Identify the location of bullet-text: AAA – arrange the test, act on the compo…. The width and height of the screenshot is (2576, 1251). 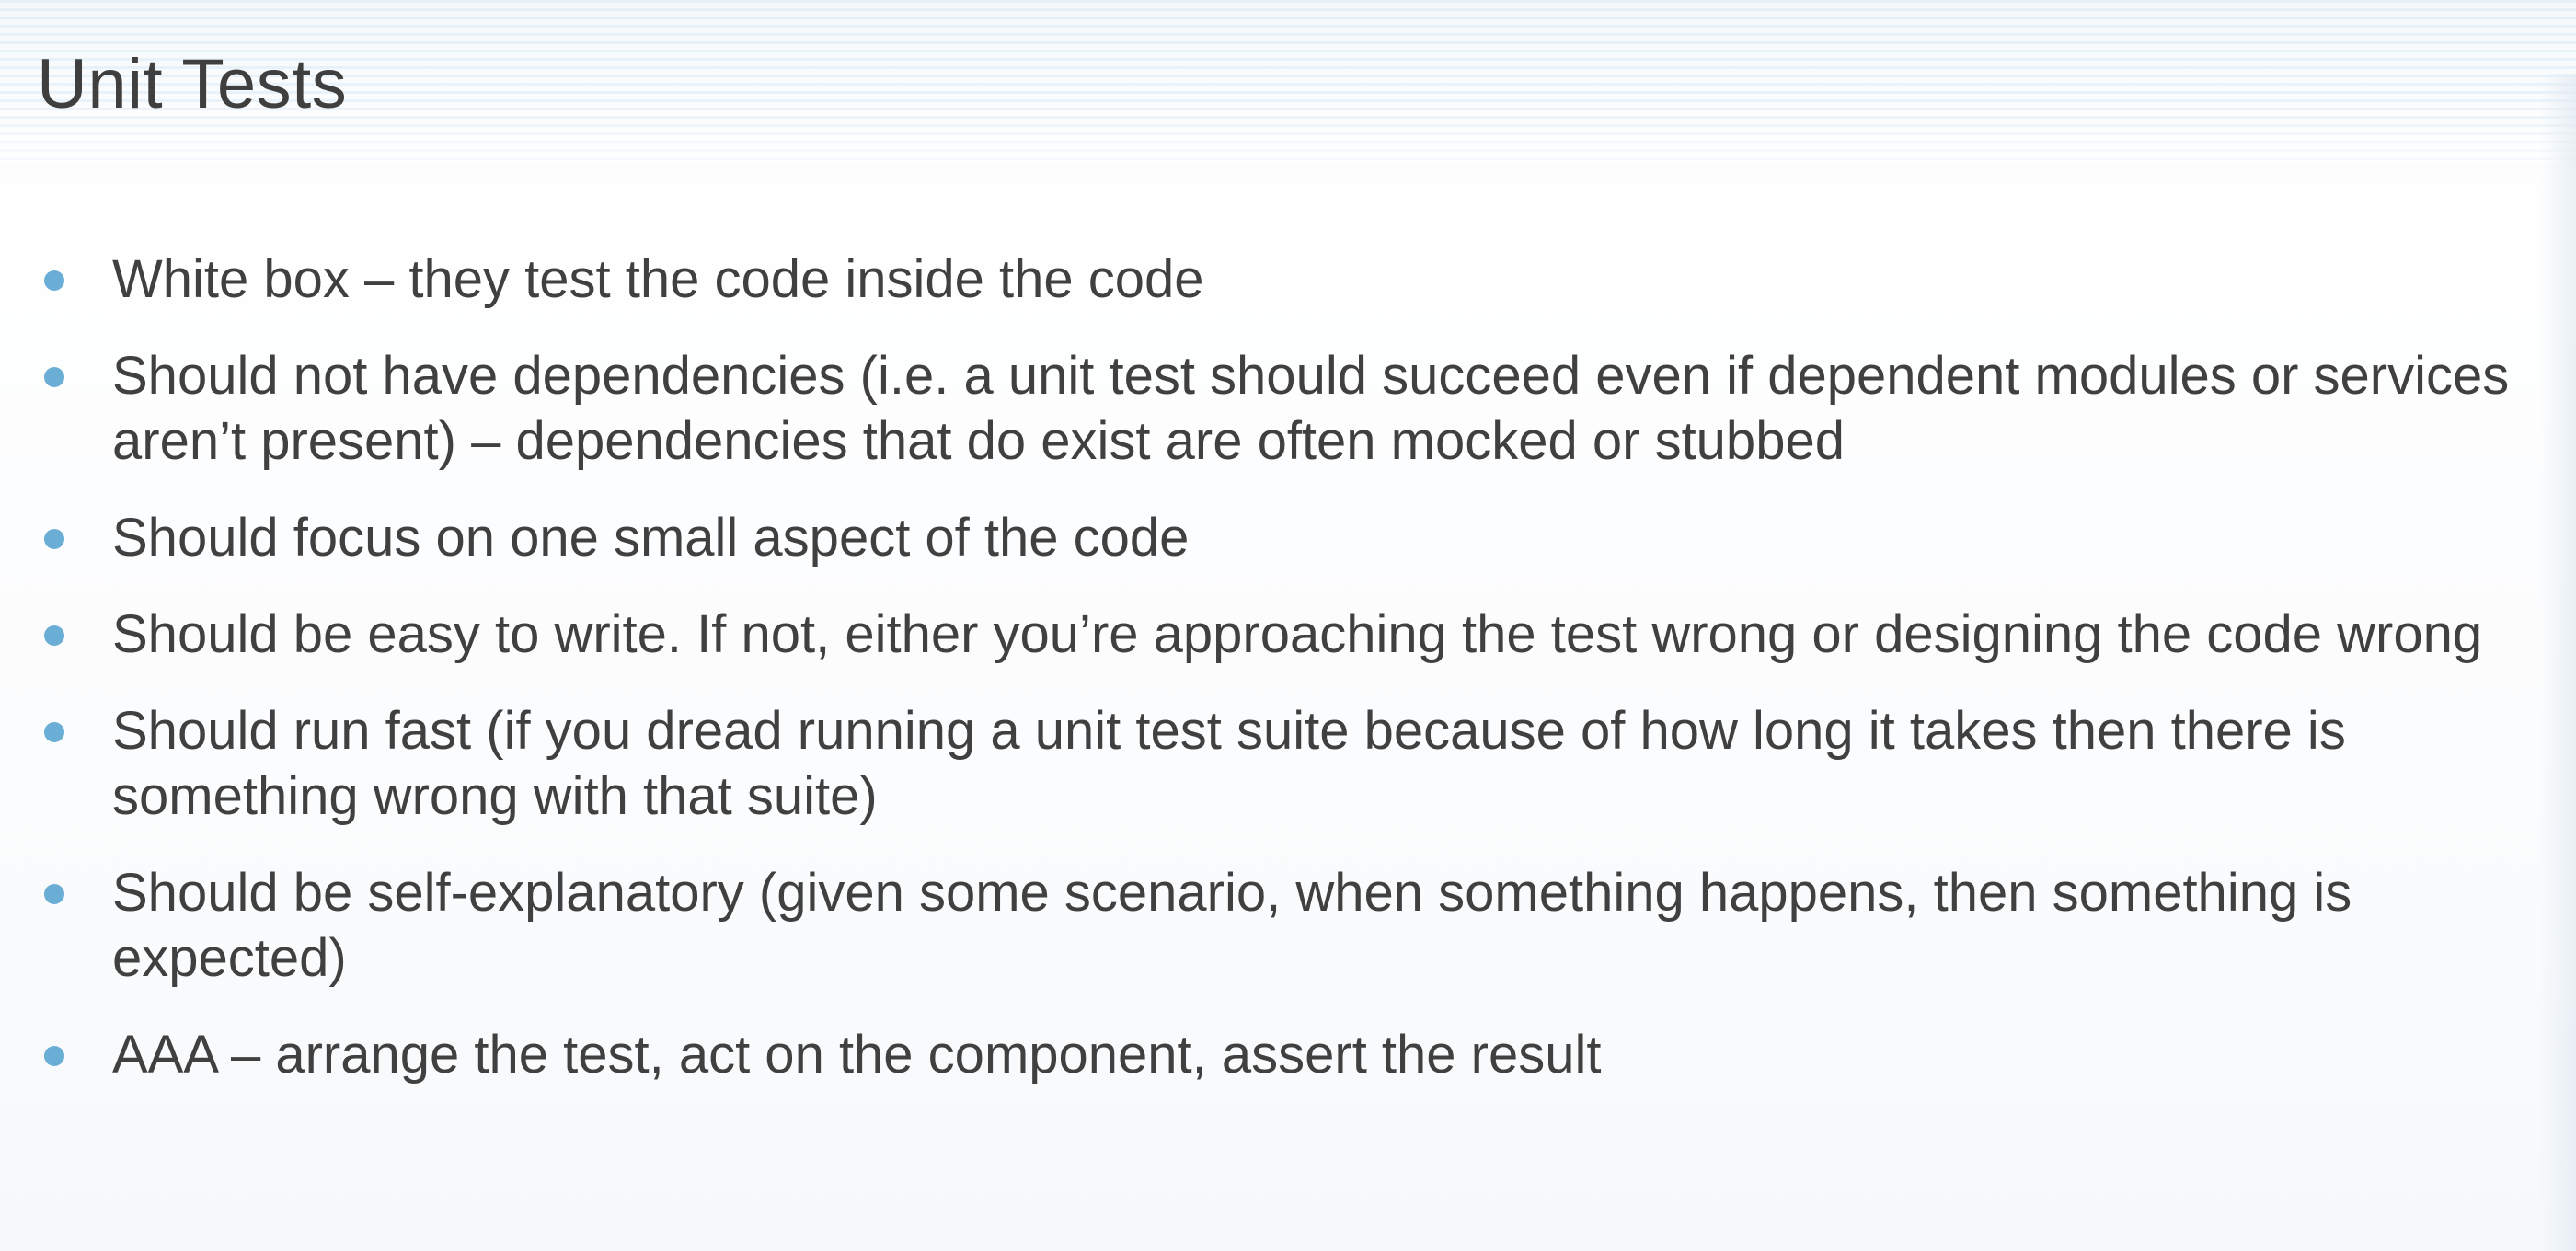
(857, 1055).